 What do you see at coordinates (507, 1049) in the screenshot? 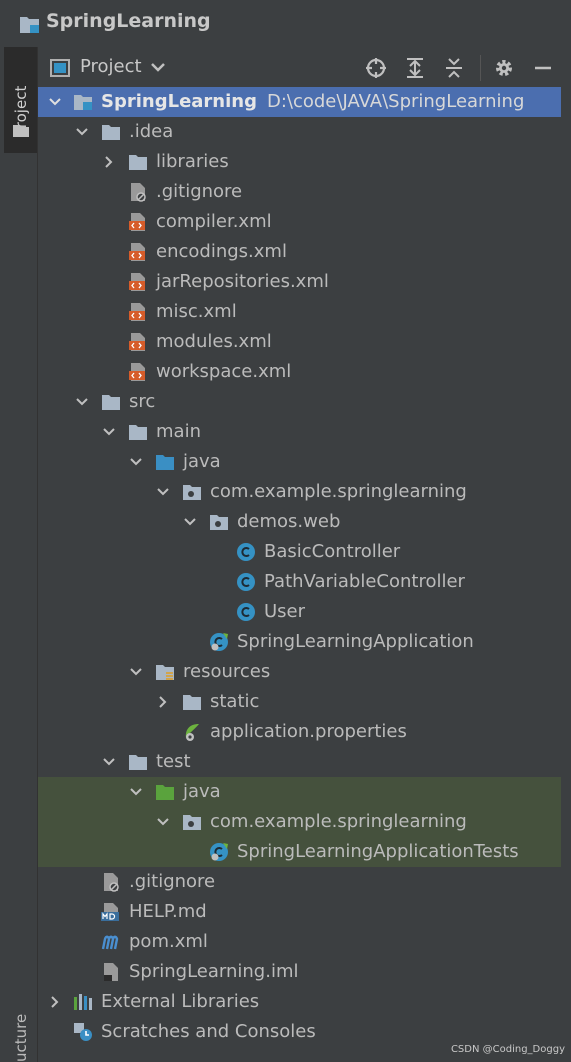
I see `watermark: CSDN @Coding_Doggy` at bounding box center [507, 1049].